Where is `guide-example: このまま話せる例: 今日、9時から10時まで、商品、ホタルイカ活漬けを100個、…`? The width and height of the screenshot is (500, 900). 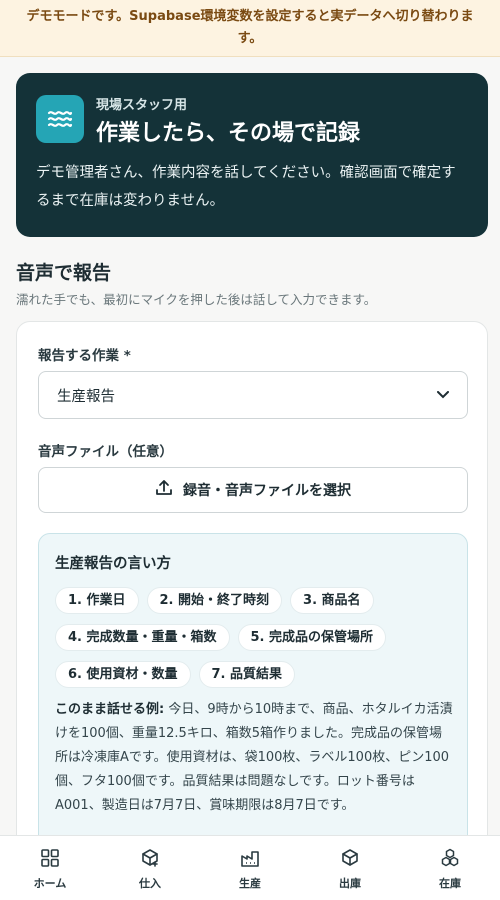 guide-example: このまま話せる例: 今日、9時から10時まで、商品、ホタルイカ活漬けを100個、… is located at coordinates (254, 758).